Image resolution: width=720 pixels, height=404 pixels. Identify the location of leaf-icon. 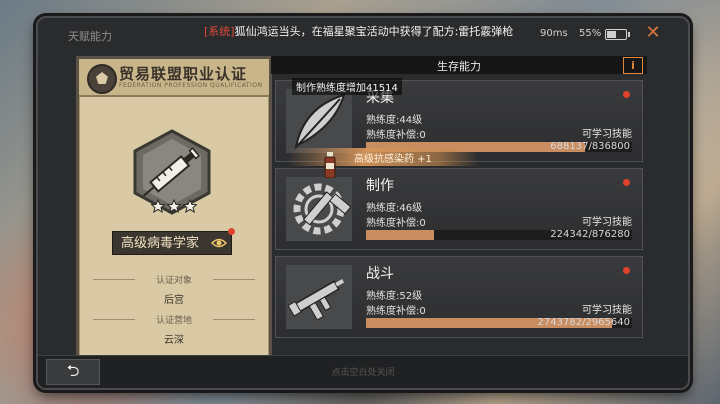
(319, 121).